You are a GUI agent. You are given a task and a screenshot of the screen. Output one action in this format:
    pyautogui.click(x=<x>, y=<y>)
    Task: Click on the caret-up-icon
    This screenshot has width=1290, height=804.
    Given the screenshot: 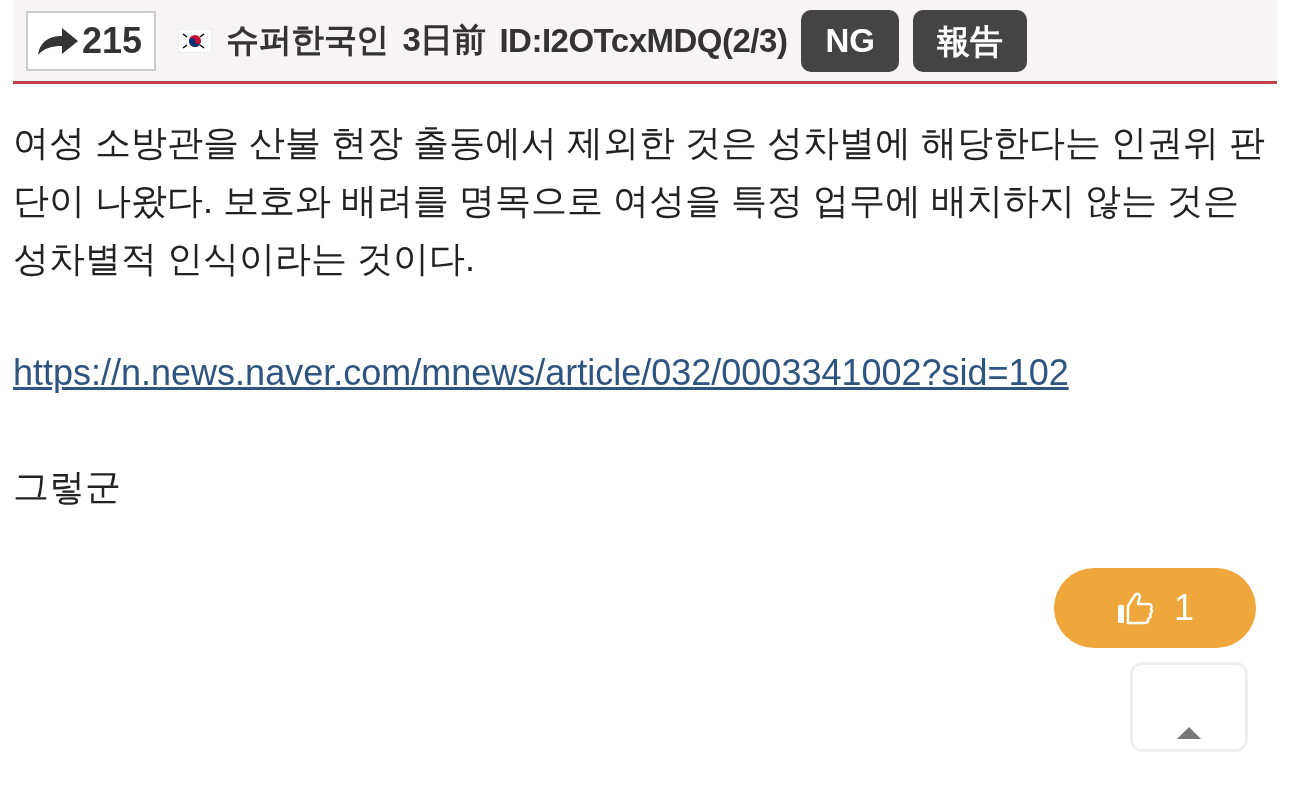 What is the action you would take?
    pyautogui.click(x=1189, y=733)
    